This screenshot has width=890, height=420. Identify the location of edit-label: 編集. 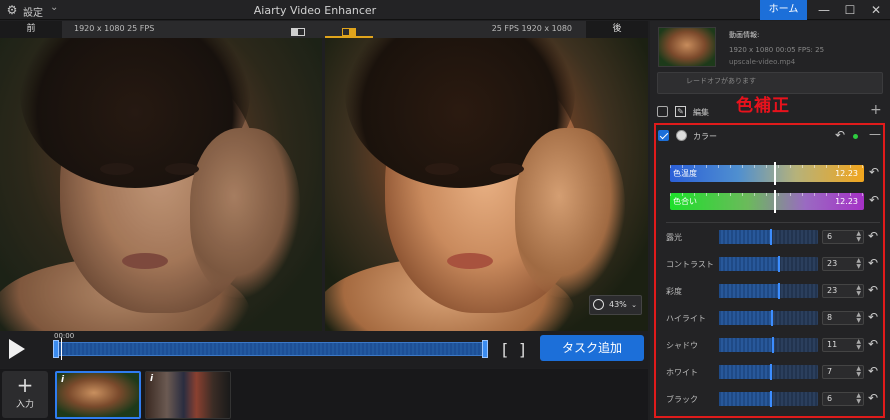
(701, 112).